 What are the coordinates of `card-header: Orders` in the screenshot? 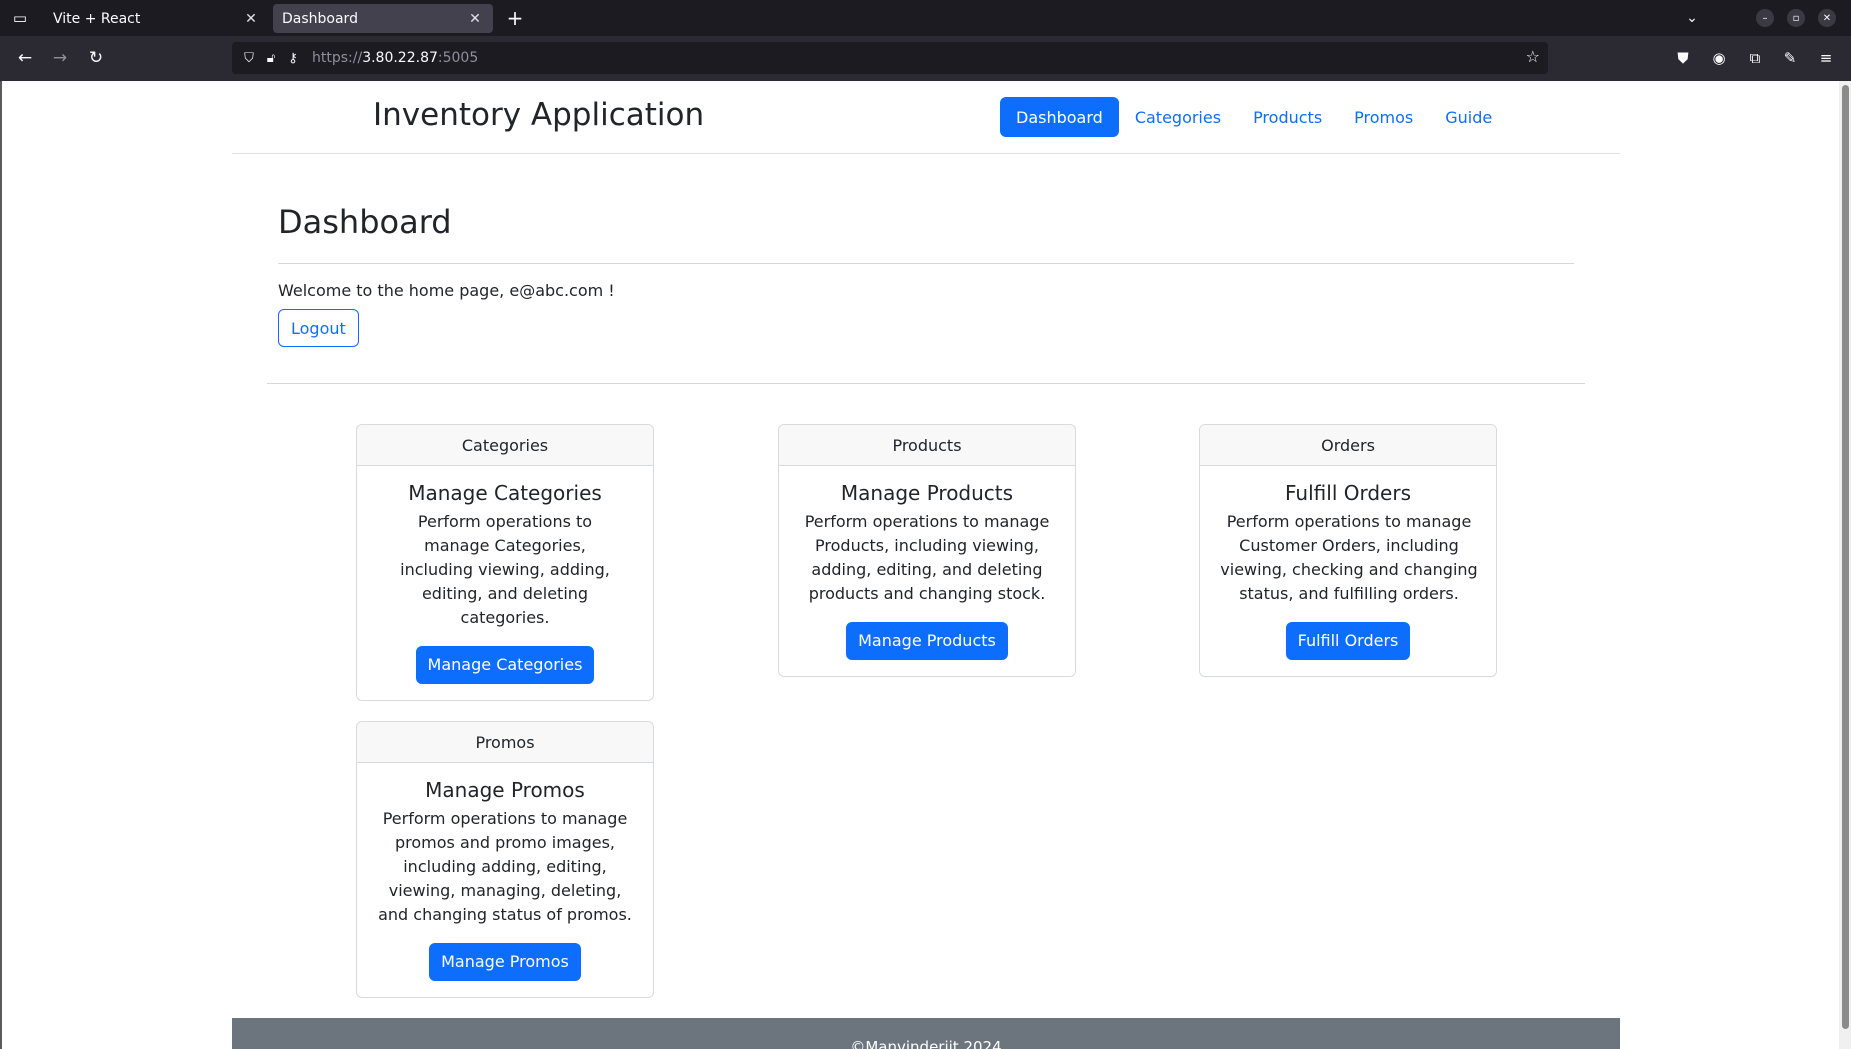 It's located at (1348, 445).